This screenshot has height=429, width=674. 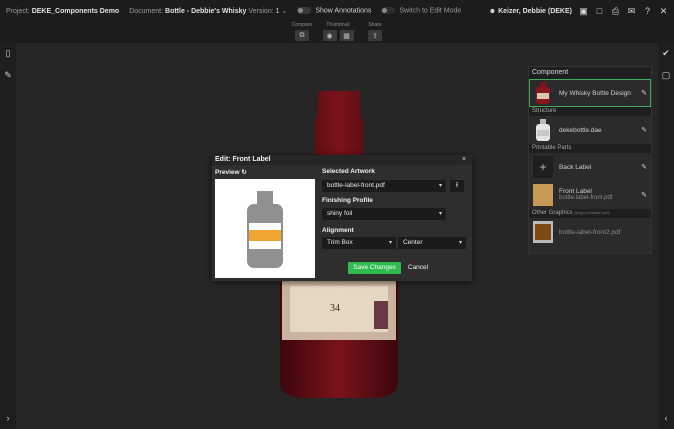 I want to click on present-icon: ▣, so click(x=583, y=11).